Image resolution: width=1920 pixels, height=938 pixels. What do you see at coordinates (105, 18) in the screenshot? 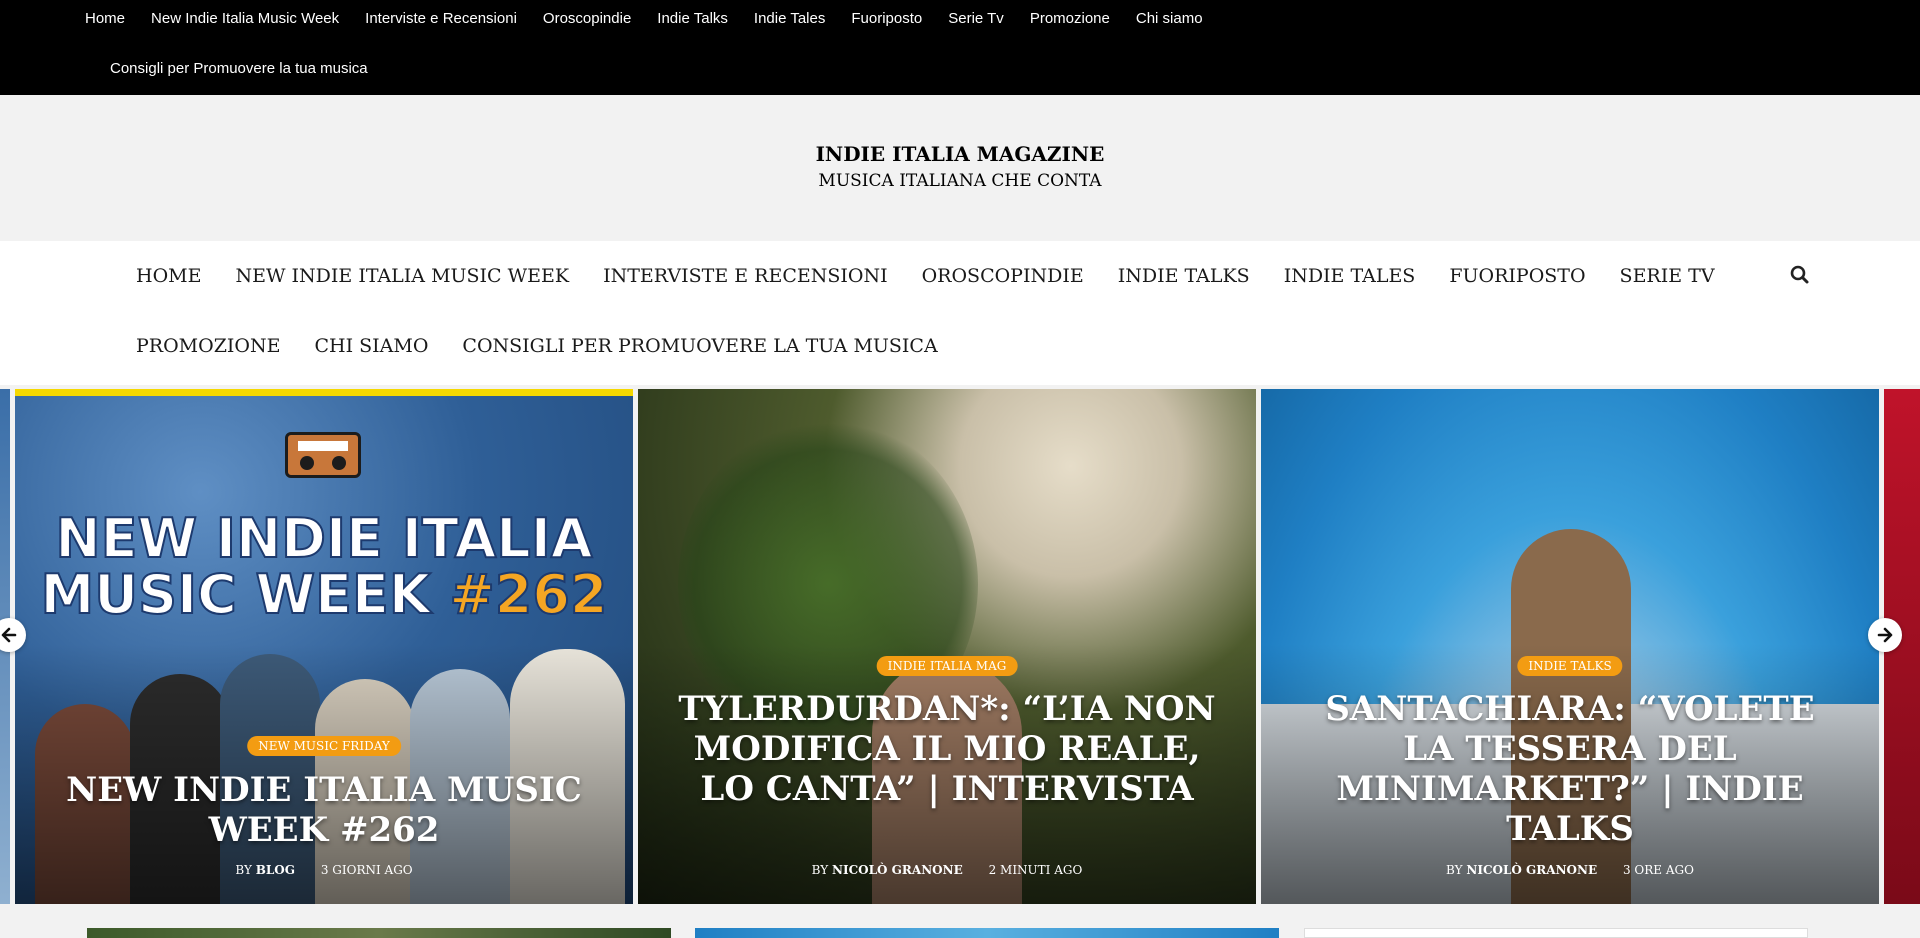
I see `top-menu-item-home: Home` at bounding box center [105, 18].